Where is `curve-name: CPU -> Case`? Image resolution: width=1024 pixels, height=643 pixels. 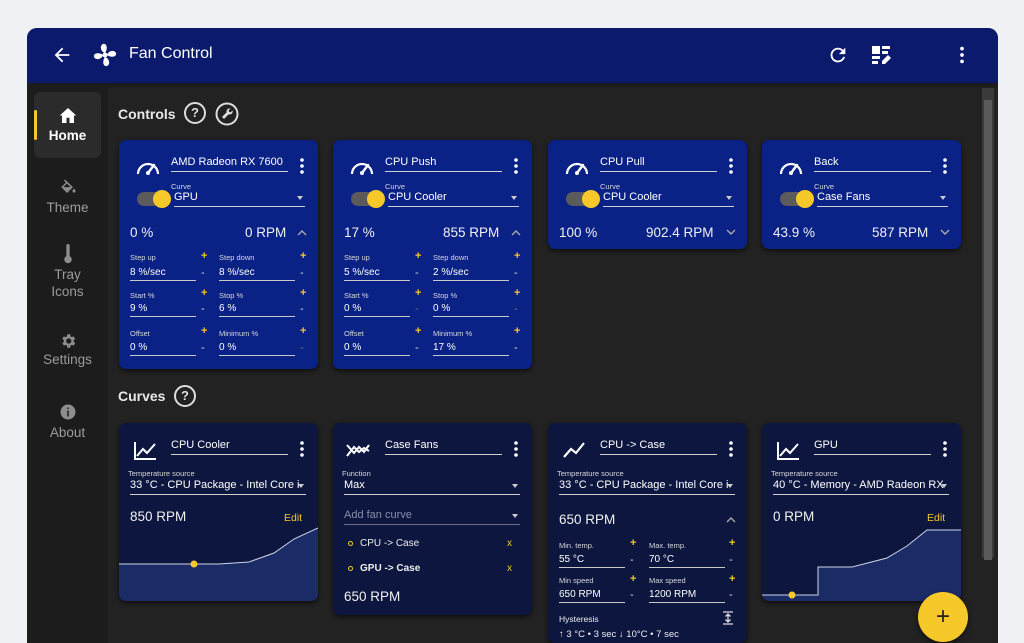 curve-name: CPU -> Case is located at coordinates (658, 447).